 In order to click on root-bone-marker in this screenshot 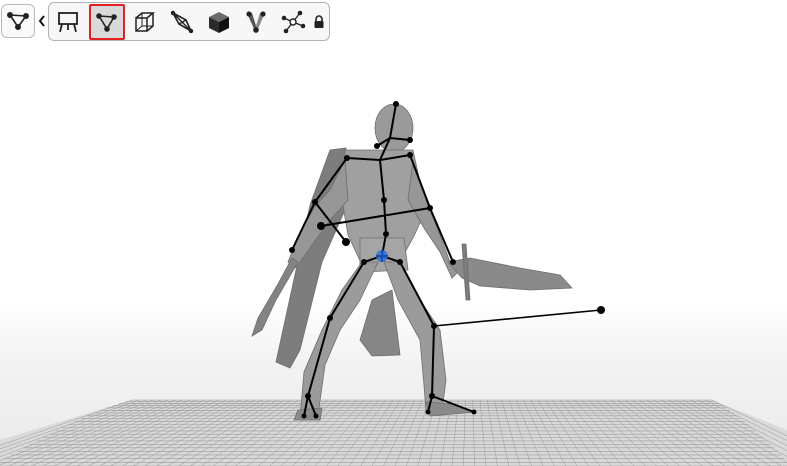, I will do `click(382, 256)`.